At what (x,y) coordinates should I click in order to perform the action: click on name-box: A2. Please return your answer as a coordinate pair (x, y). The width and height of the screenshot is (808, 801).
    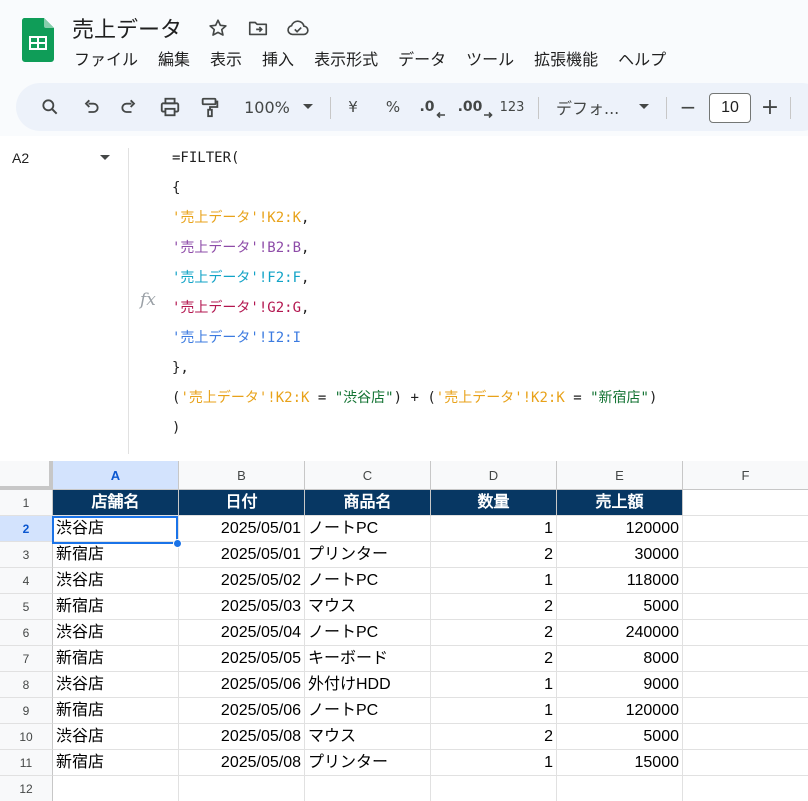
    Looking at the image, I should click on (20, 158).